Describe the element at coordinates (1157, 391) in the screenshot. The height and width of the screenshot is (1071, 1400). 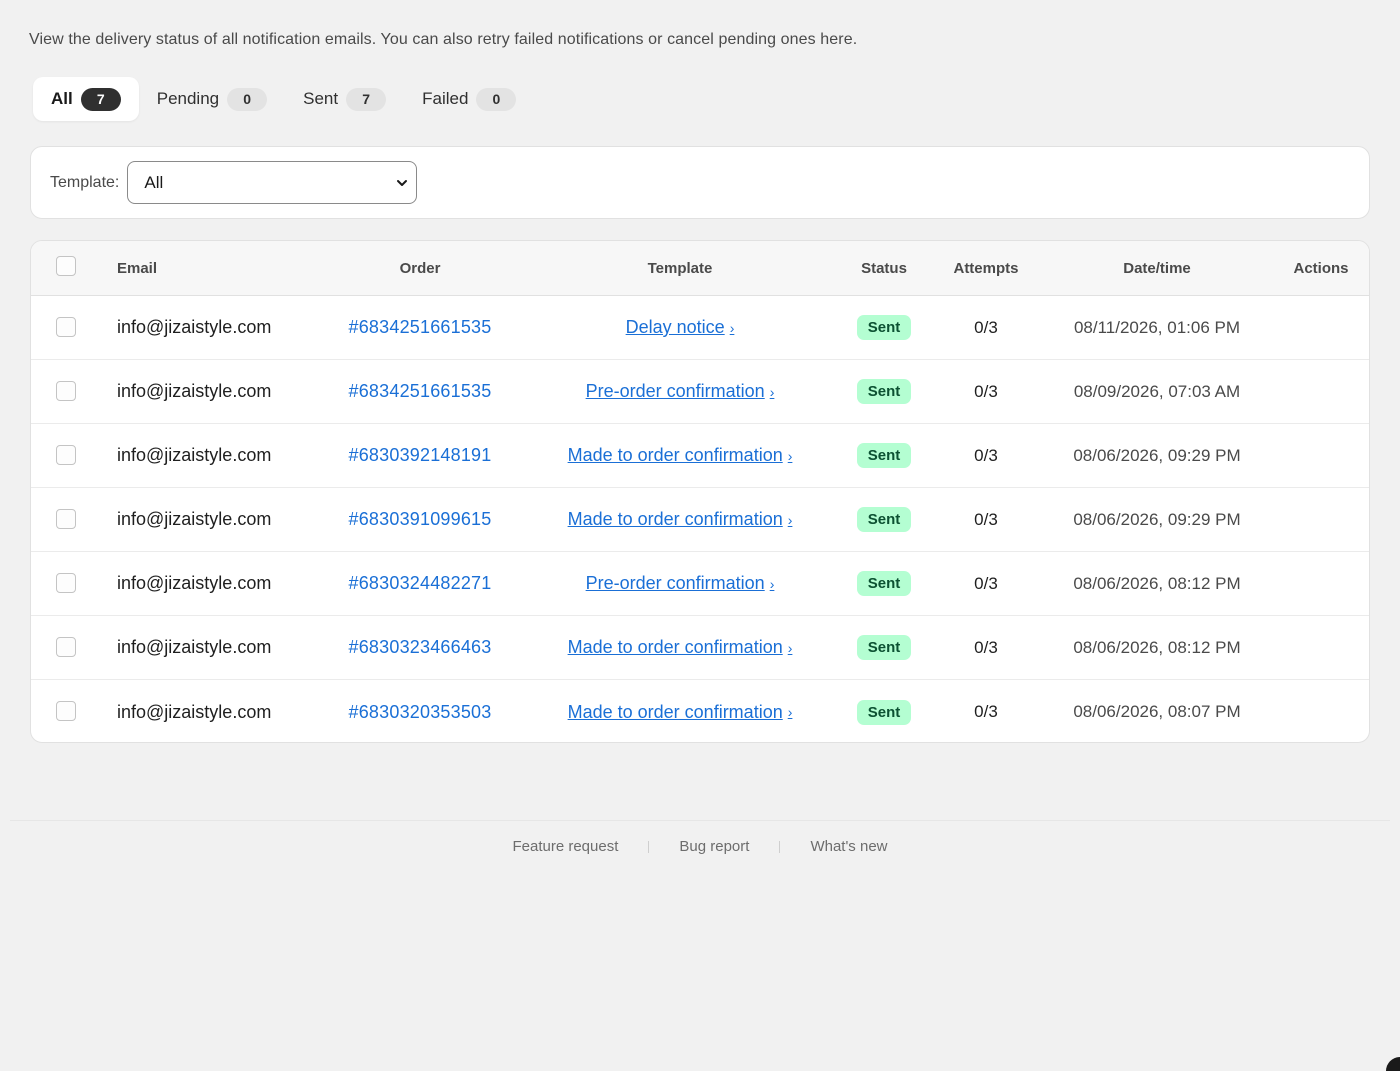
I see `datetime-value: 08/09/2026, 07:03 AM` at that location.